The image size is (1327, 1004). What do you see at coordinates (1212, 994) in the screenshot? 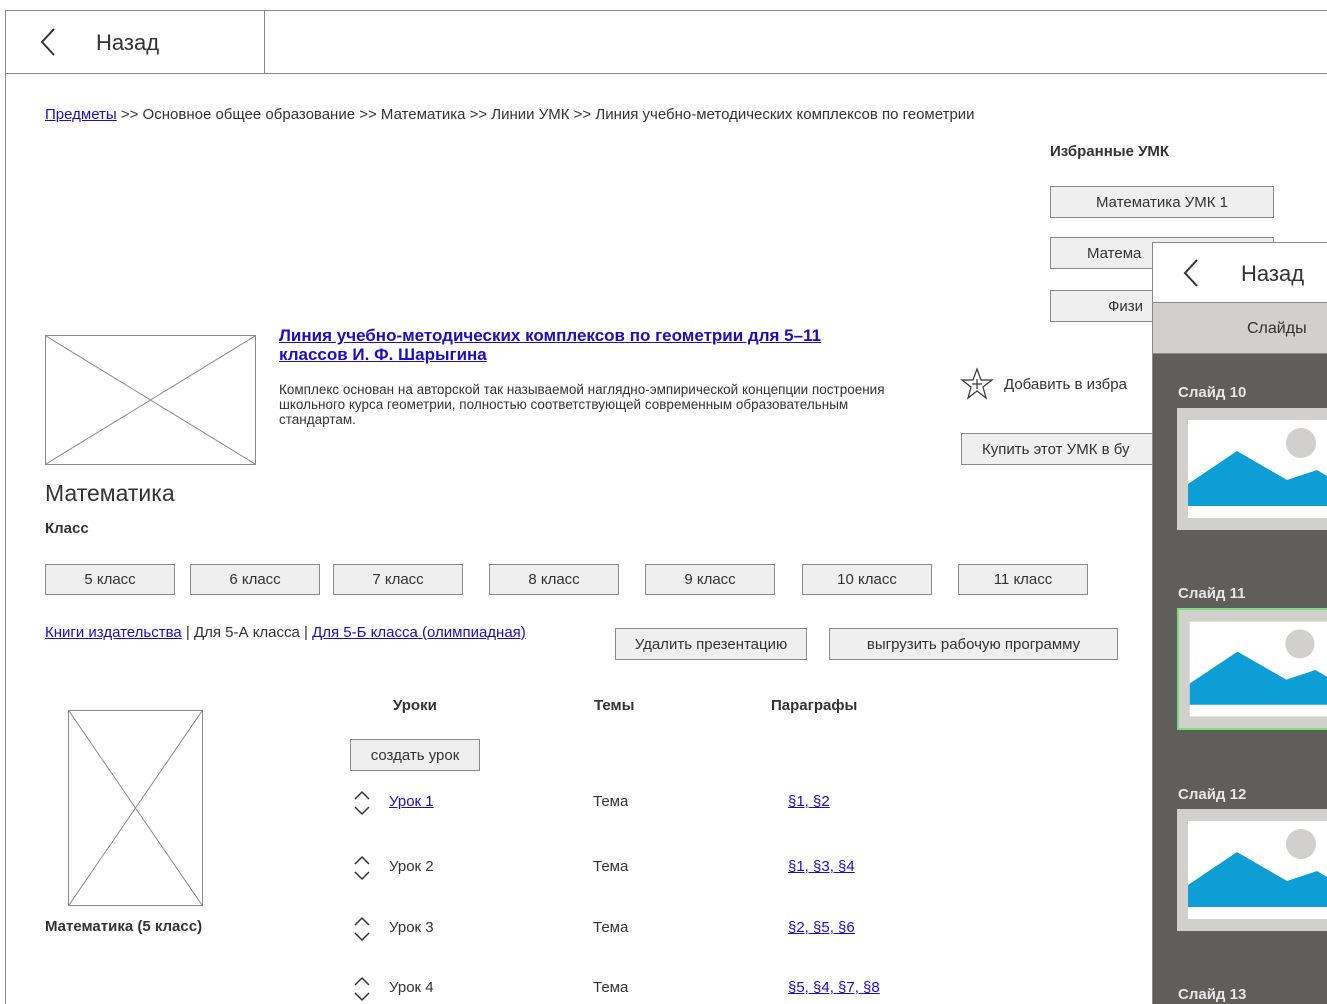
I see `slide-label: Слайд 13` at bounding box center [1212, 994].